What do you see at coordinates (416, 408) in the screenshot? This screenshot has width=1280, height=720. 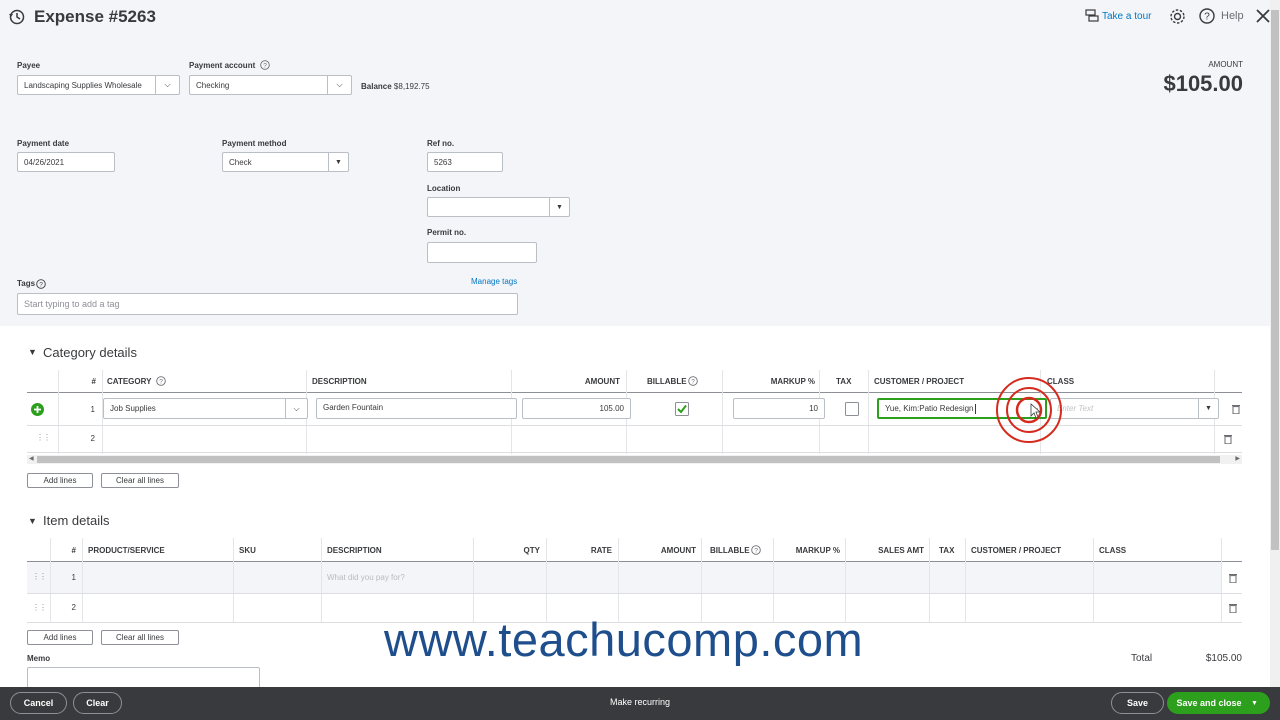 I see `description-input: Garden Fountain` at bounding box center [416, 408].